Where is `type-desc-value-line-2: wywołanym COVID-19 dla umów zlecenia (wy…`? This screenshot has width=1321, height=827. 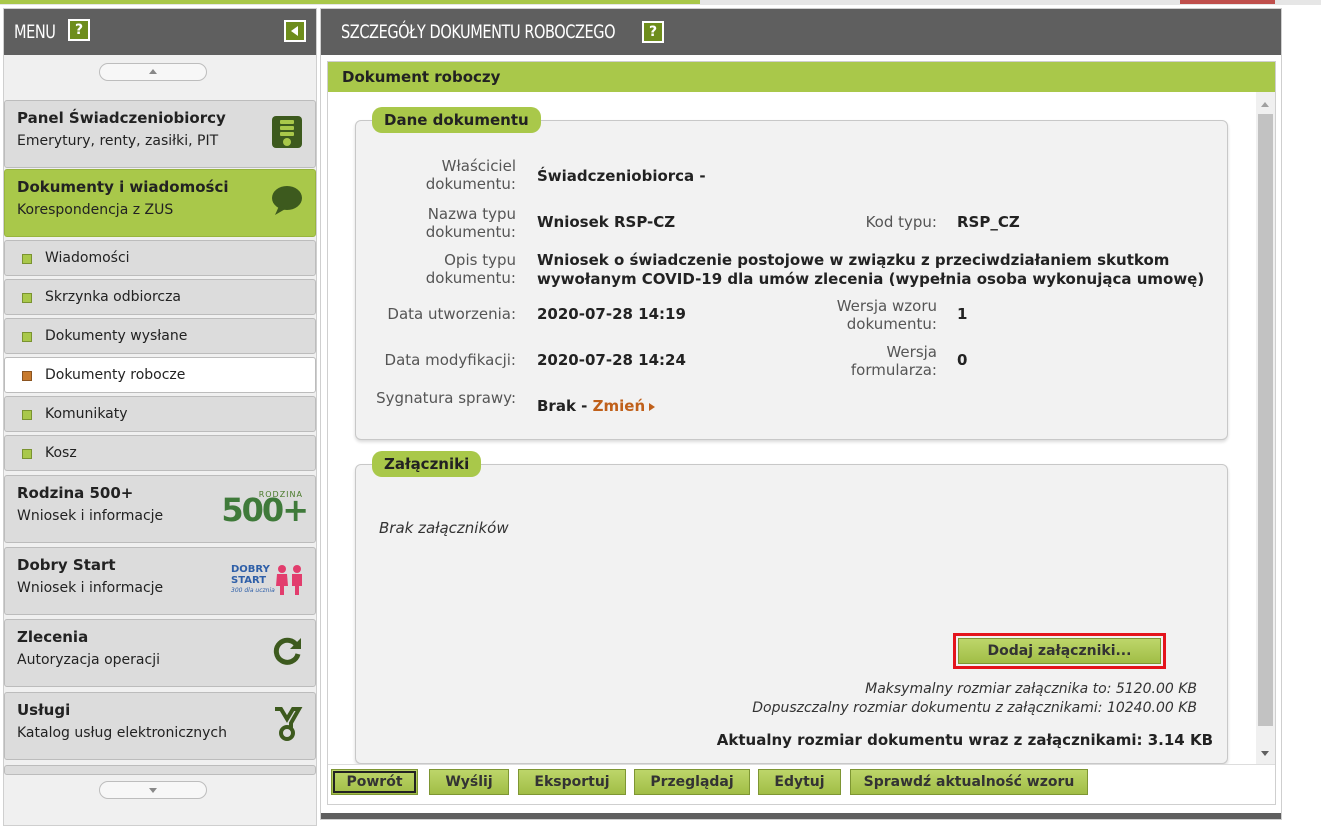
type-desc-value-line-2: wywołanym COVID-19 dla umów zlecenia (wy… is located at coordinates (871, 279).